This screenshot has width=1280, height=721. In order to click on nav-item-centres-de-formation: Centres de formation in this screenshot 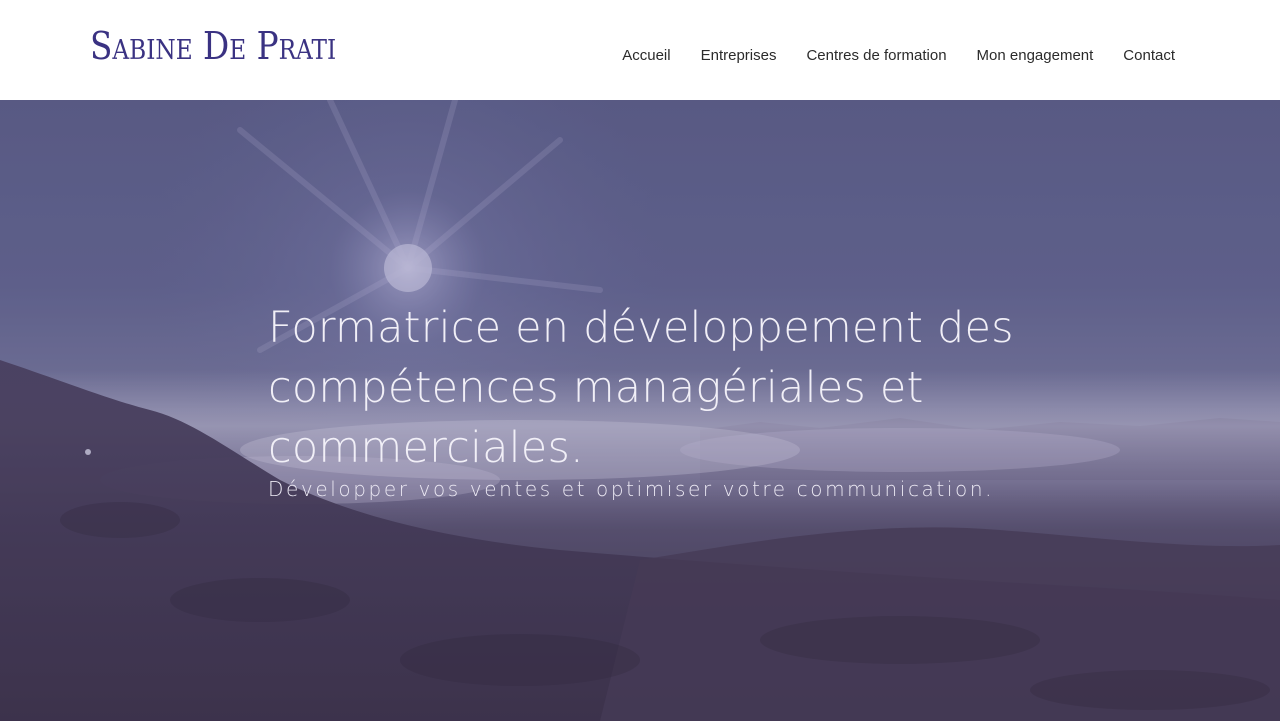, I will do `click(876, 56)`.